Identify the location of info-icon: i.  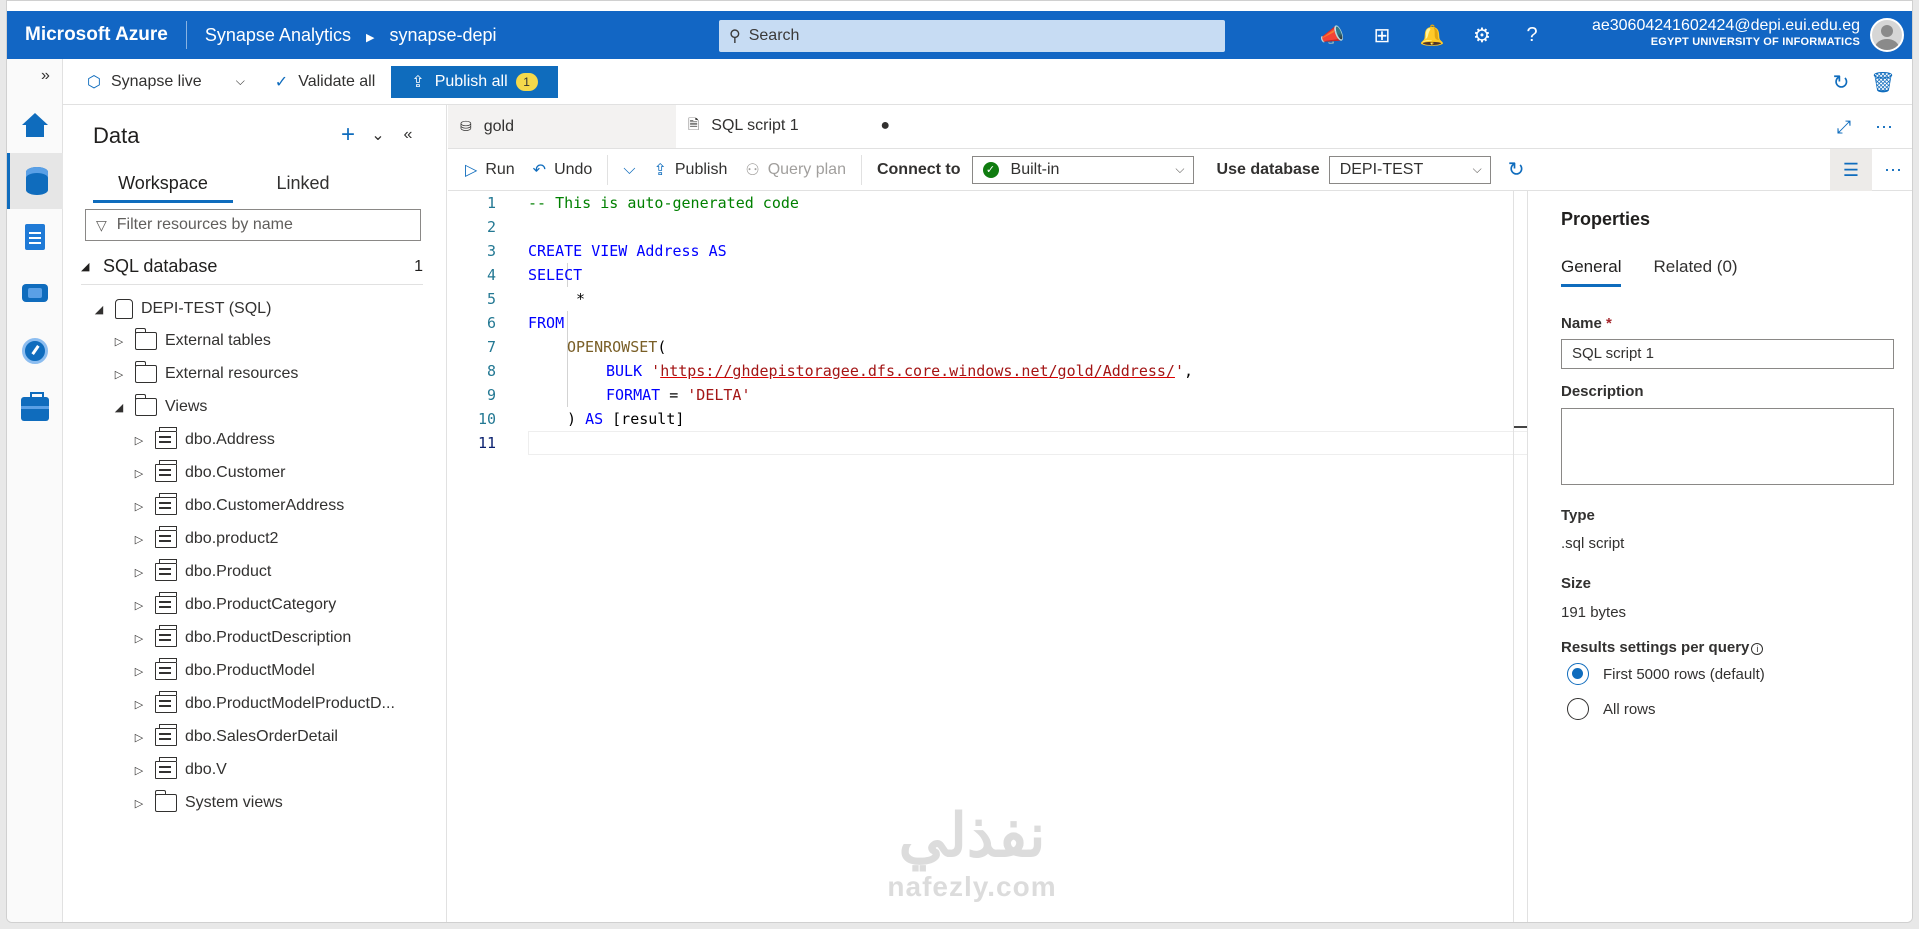
(1757, 649).